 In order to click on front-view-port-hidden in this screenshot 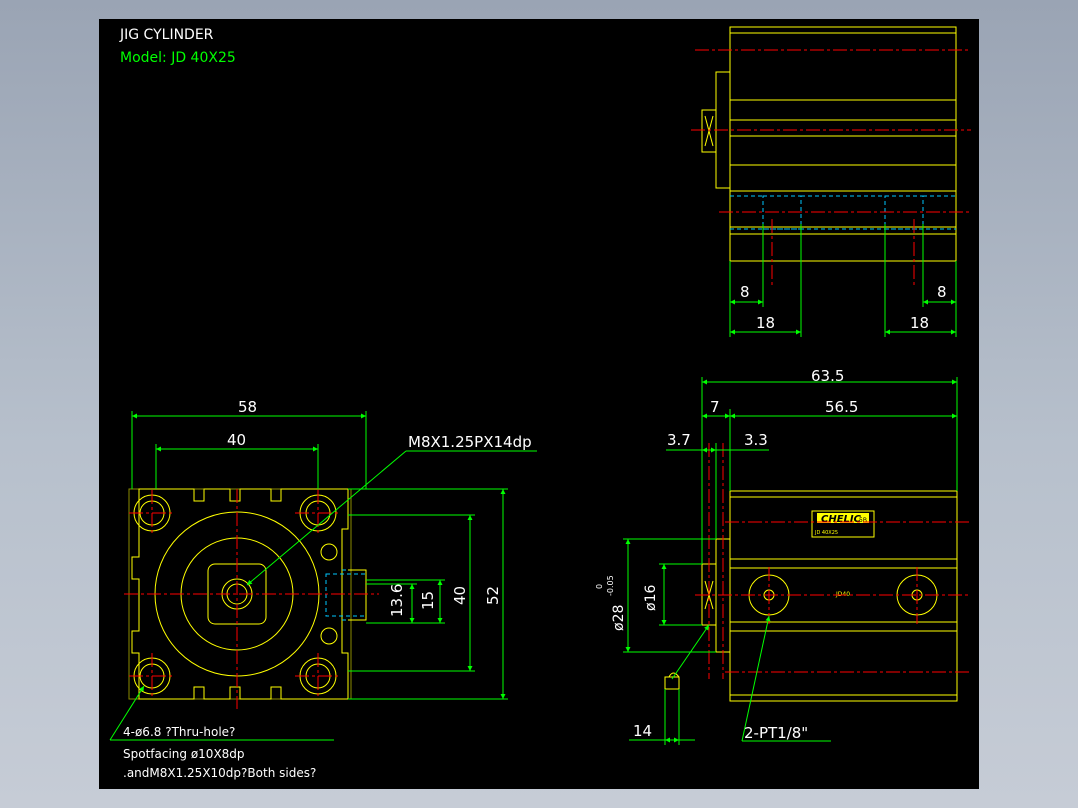, I will do `click(346, 595)`.